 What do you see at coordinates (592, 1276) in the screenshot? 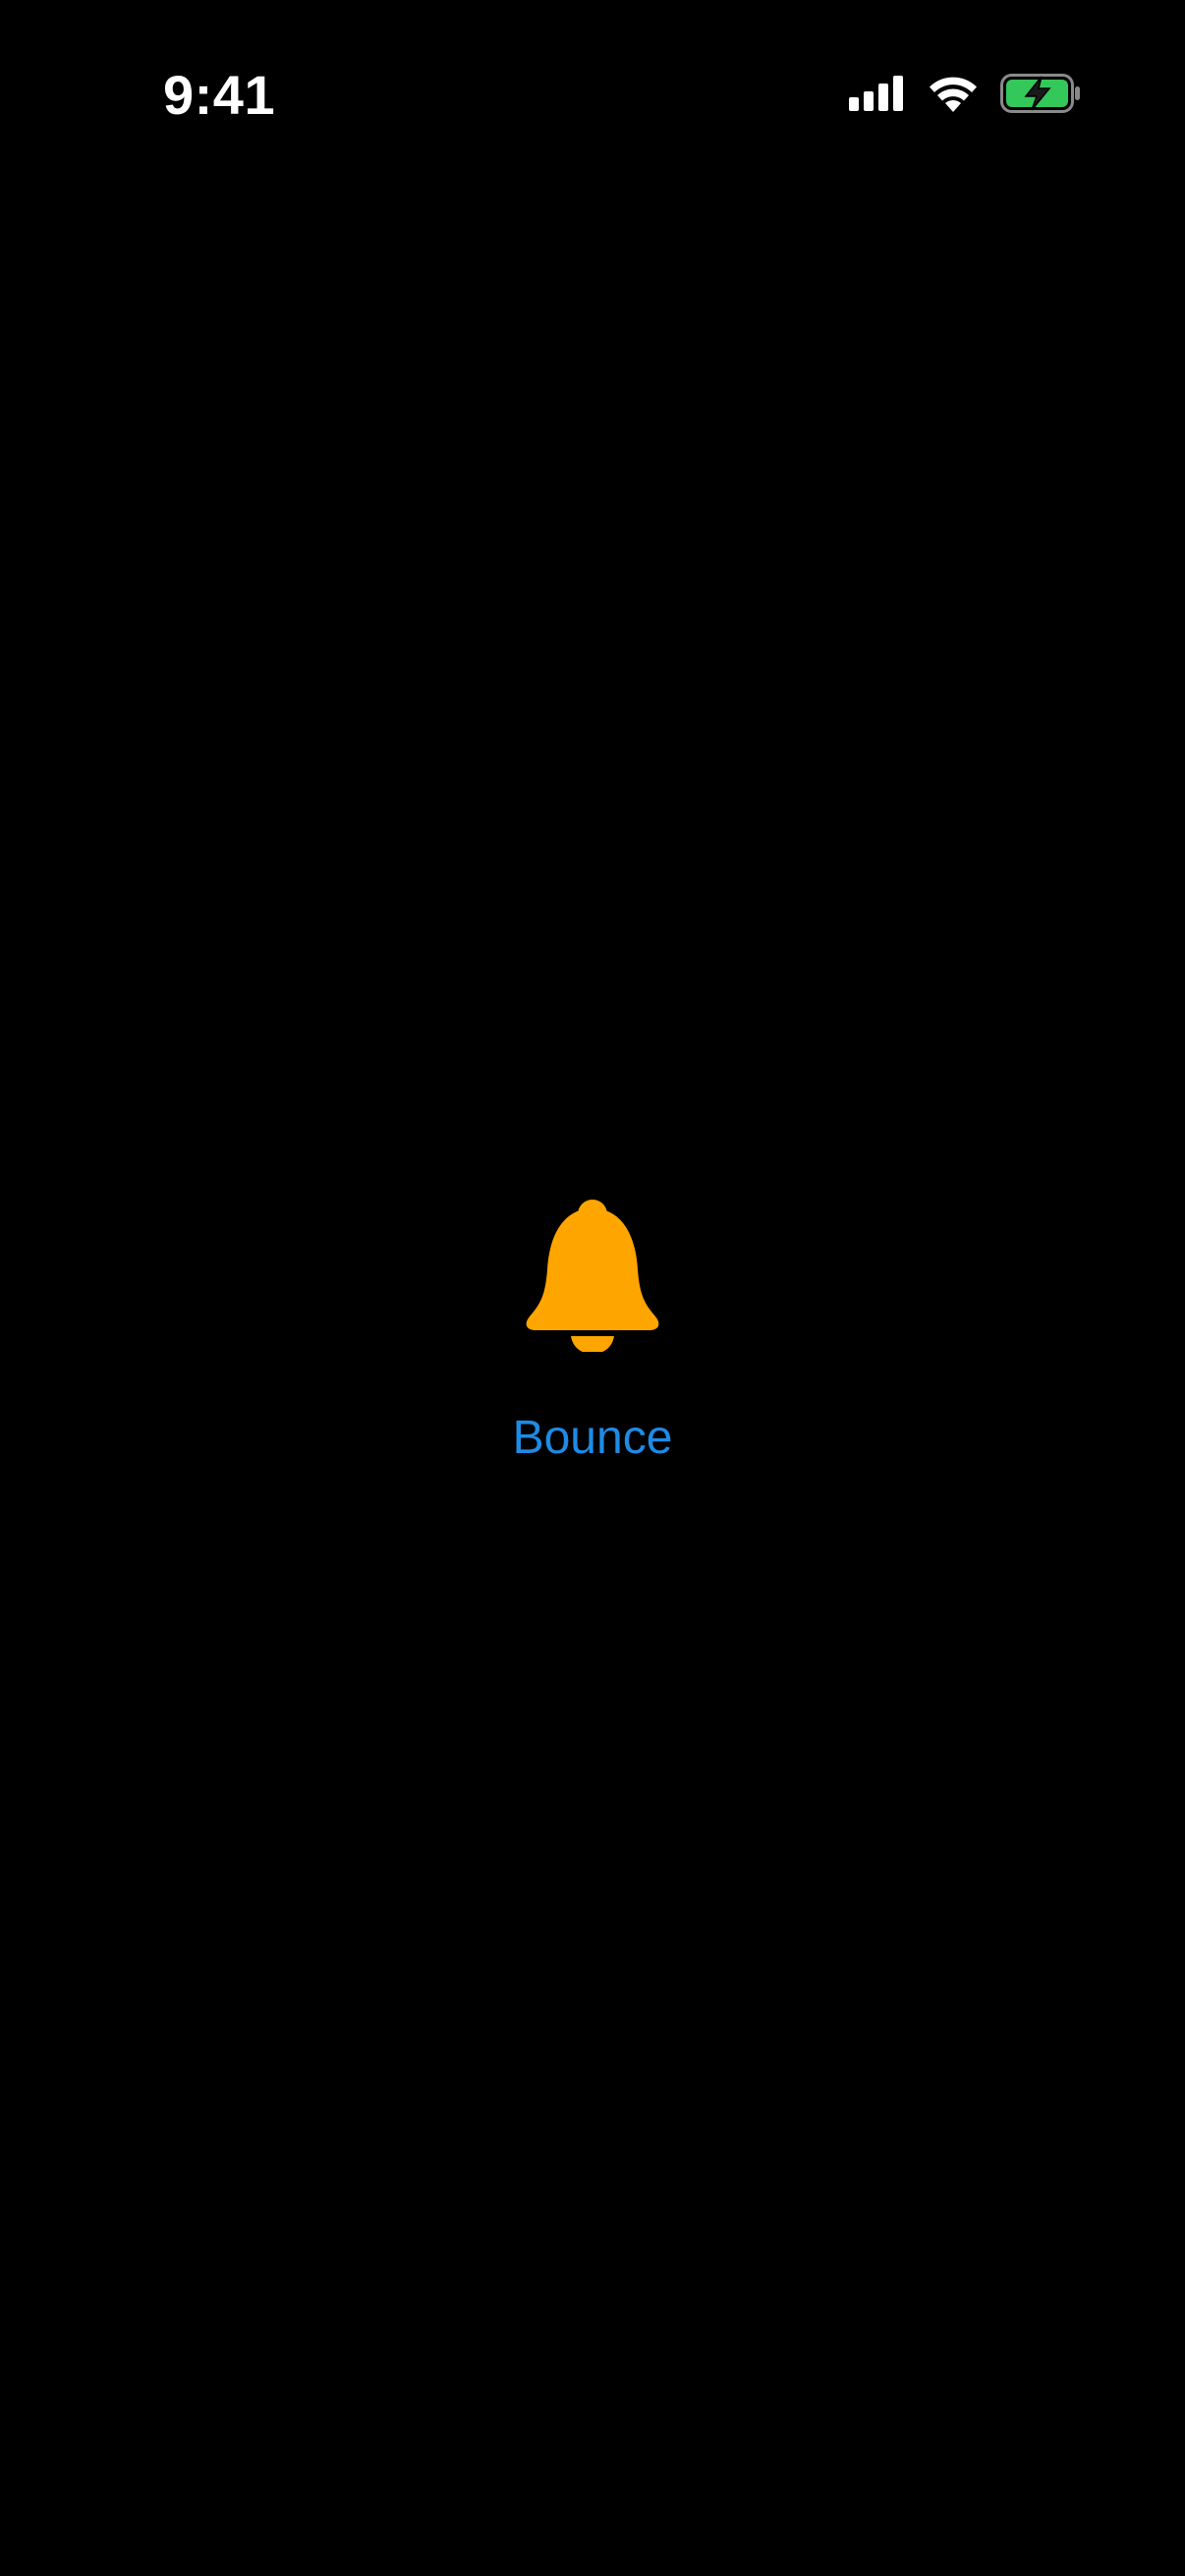
I see `bell-icon` at bounding box center [592, 1276].